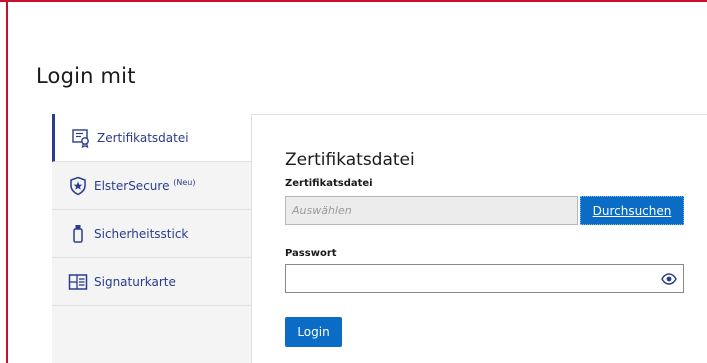 Image resolution: width=707 pixels, height=363 pixels. I want to click on sidebar-item-signaturkarte: Signaturkarte, so click(151, 282).